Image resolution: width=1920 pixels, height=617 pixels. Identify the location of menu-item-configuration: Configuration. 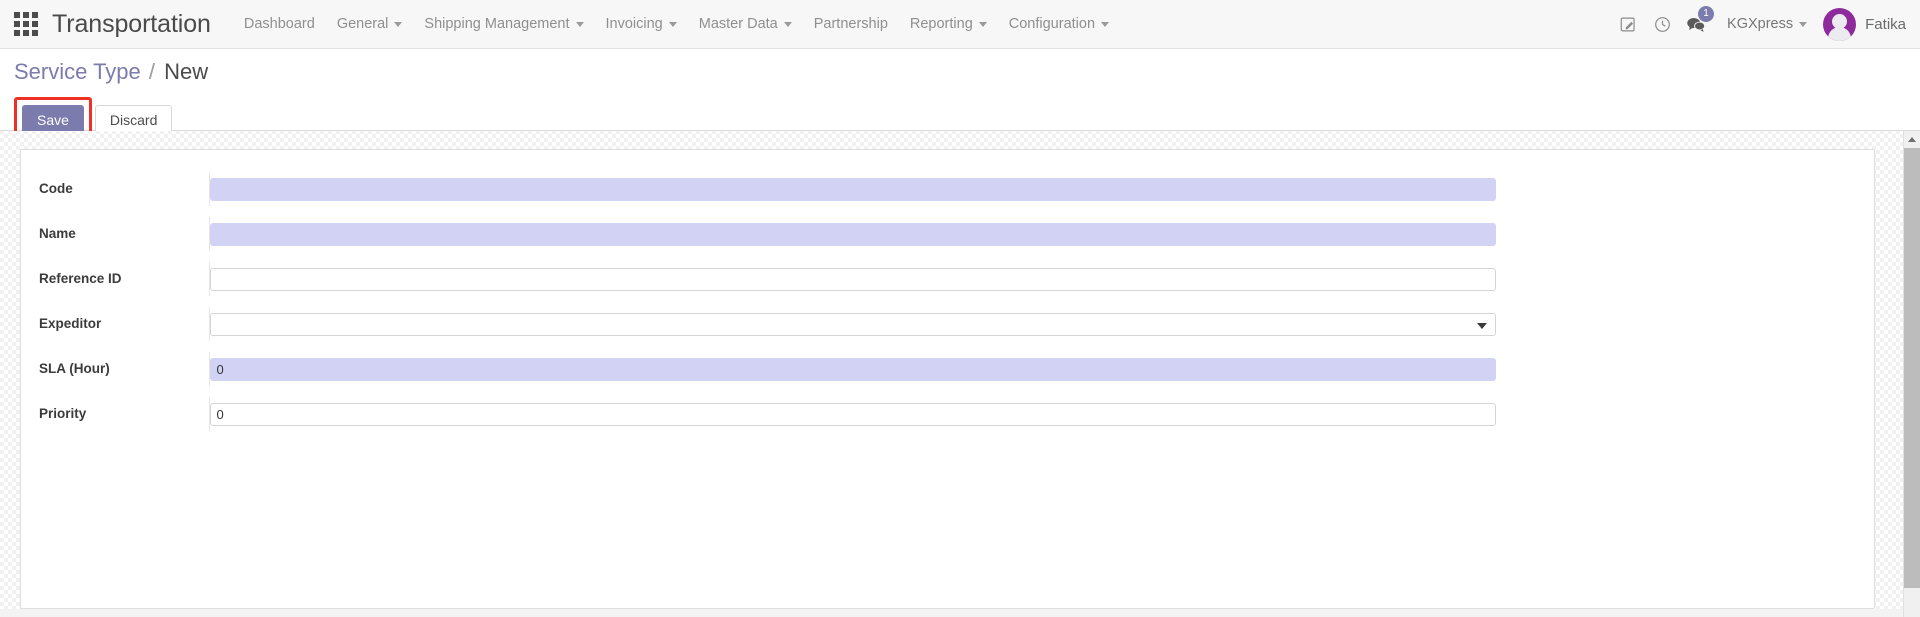
(1059, 24).